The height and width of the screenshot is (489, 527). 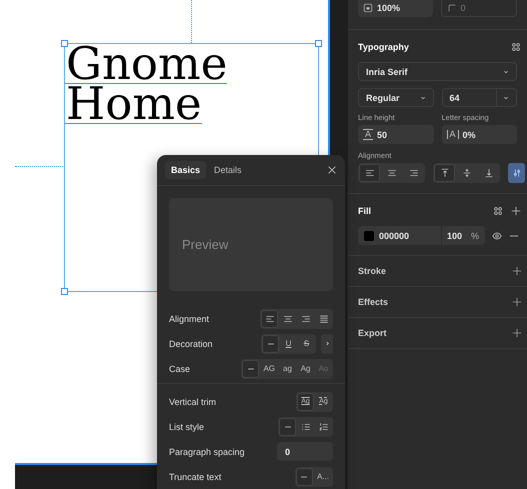 What do you see at coordinates (489, 173) in the screenshot?
I see `align-bottom-icon` at bounding box center [489, 173].